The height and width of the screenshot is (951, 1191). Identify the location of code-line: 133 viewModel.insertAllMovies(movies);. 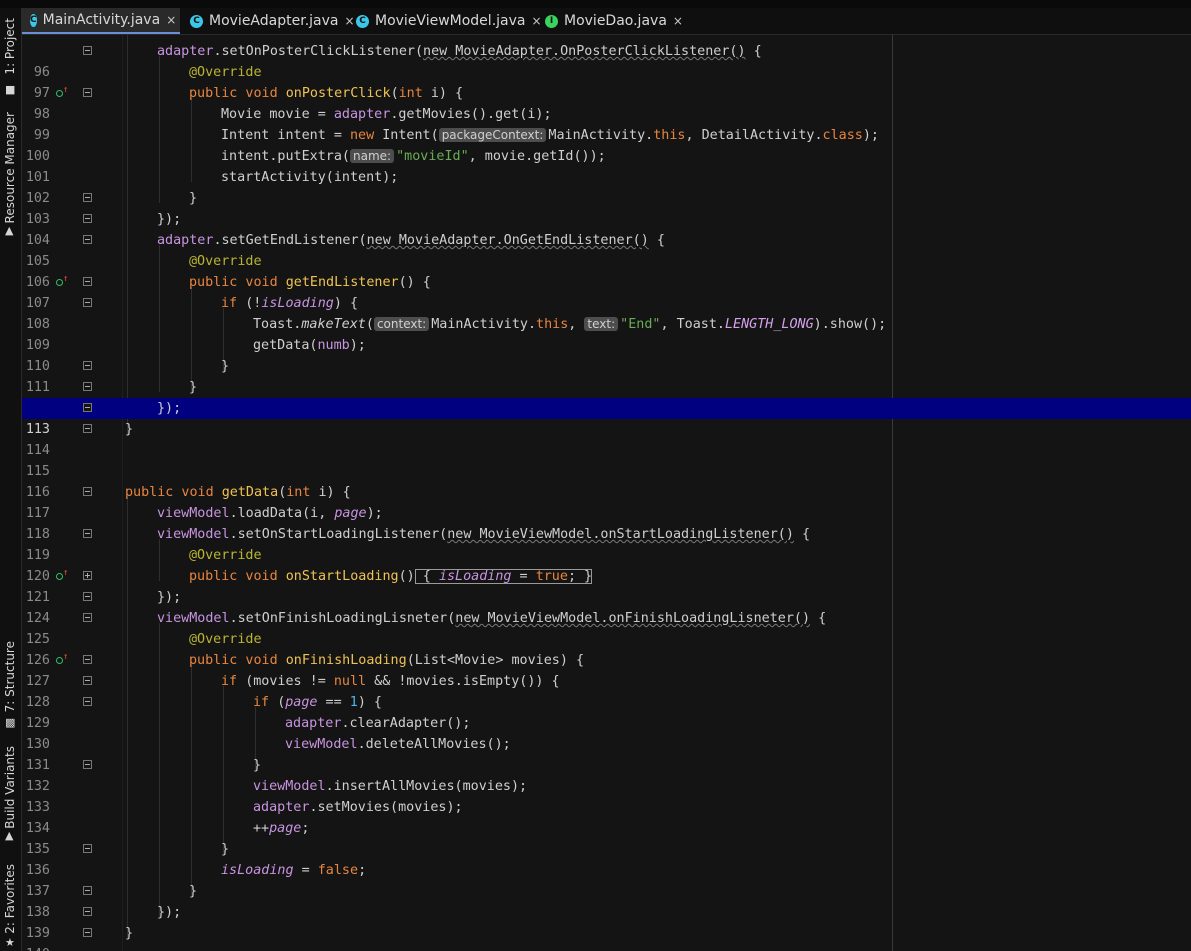
(606, 795).